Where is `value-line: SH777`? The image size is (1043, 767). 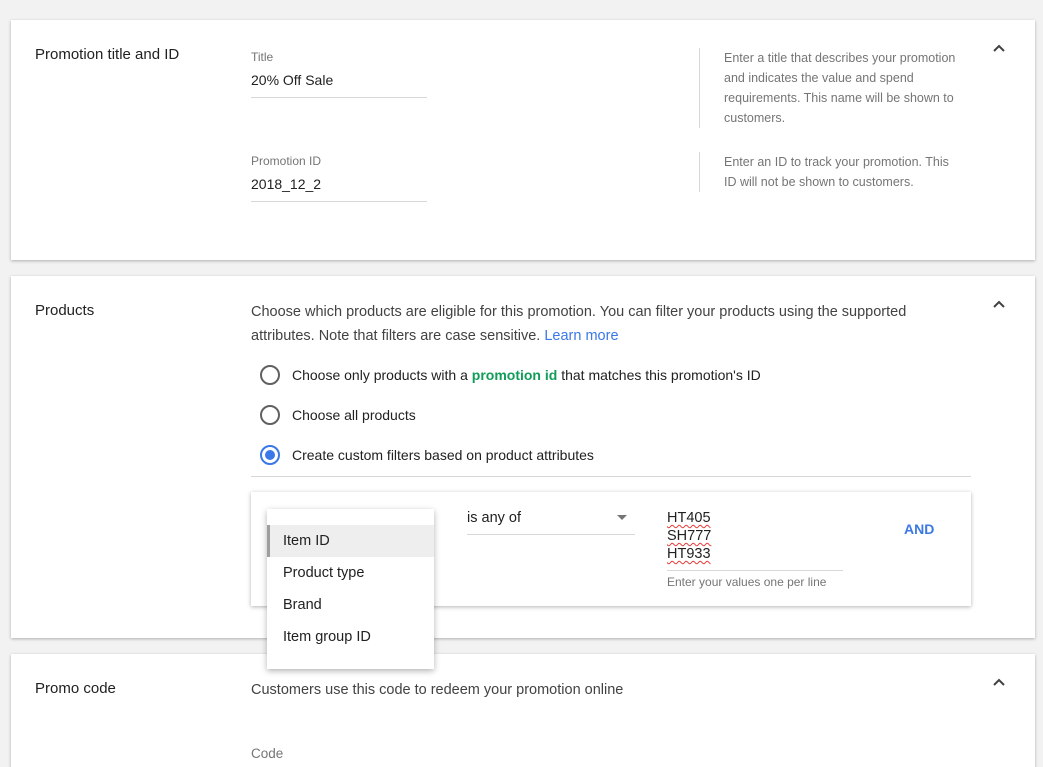
value-line: SH777 is located at coordinates (689, 536).